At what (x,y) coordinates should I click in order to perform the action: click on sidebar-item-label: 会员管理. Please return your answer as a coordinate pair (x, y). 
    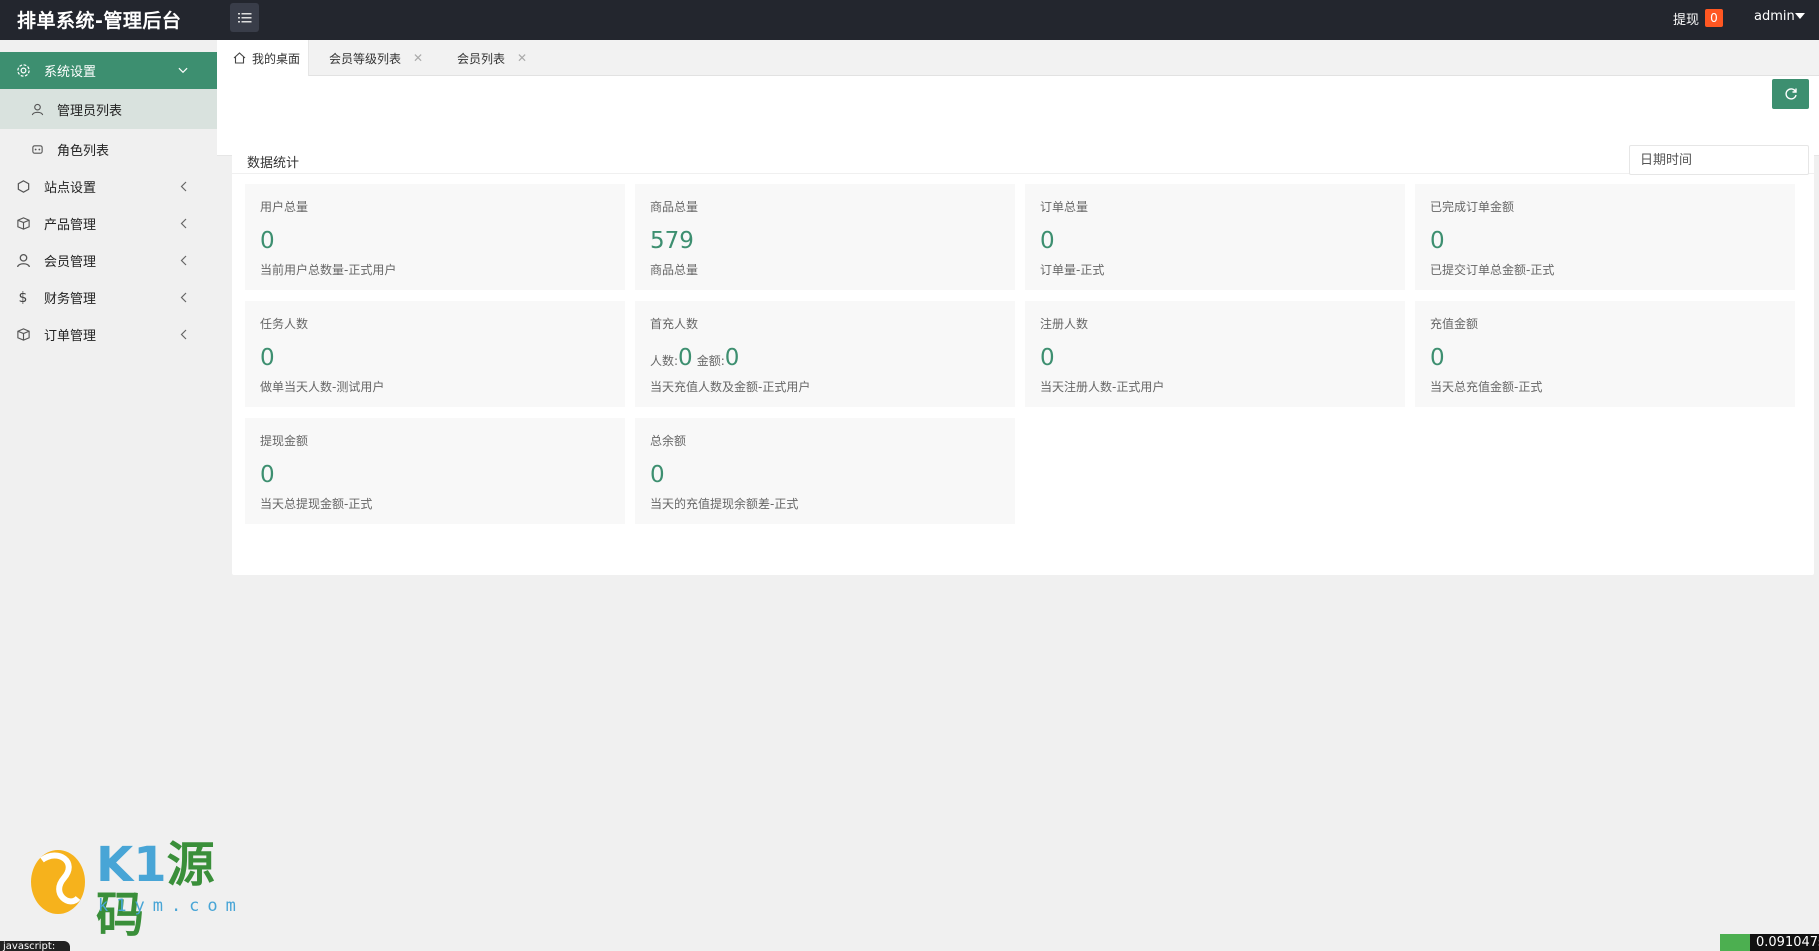
    Looking at the image, I should click on (70, 262).